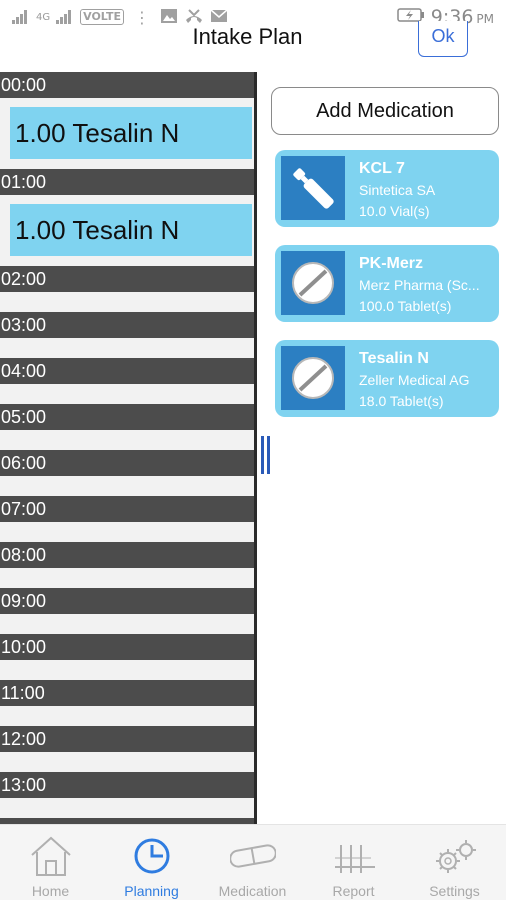 This screenshot has height=900, width=506. I want to click on nav-medication: Medication, so click(252, 862).